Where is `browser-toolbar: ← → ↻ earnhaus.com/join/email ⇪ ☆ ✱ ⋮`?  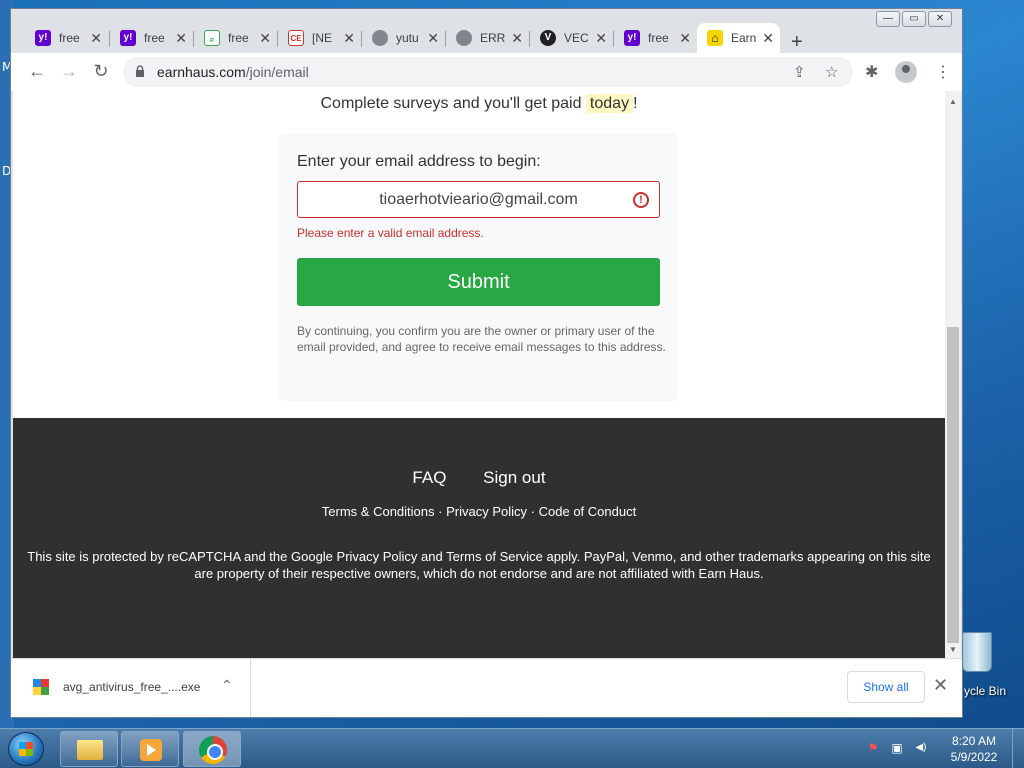
browser-toolbar: ← → ↻ earnhaus.com/join/email ⇪ ☆ ✱ ⋮ is located at coordinates (486, 72).